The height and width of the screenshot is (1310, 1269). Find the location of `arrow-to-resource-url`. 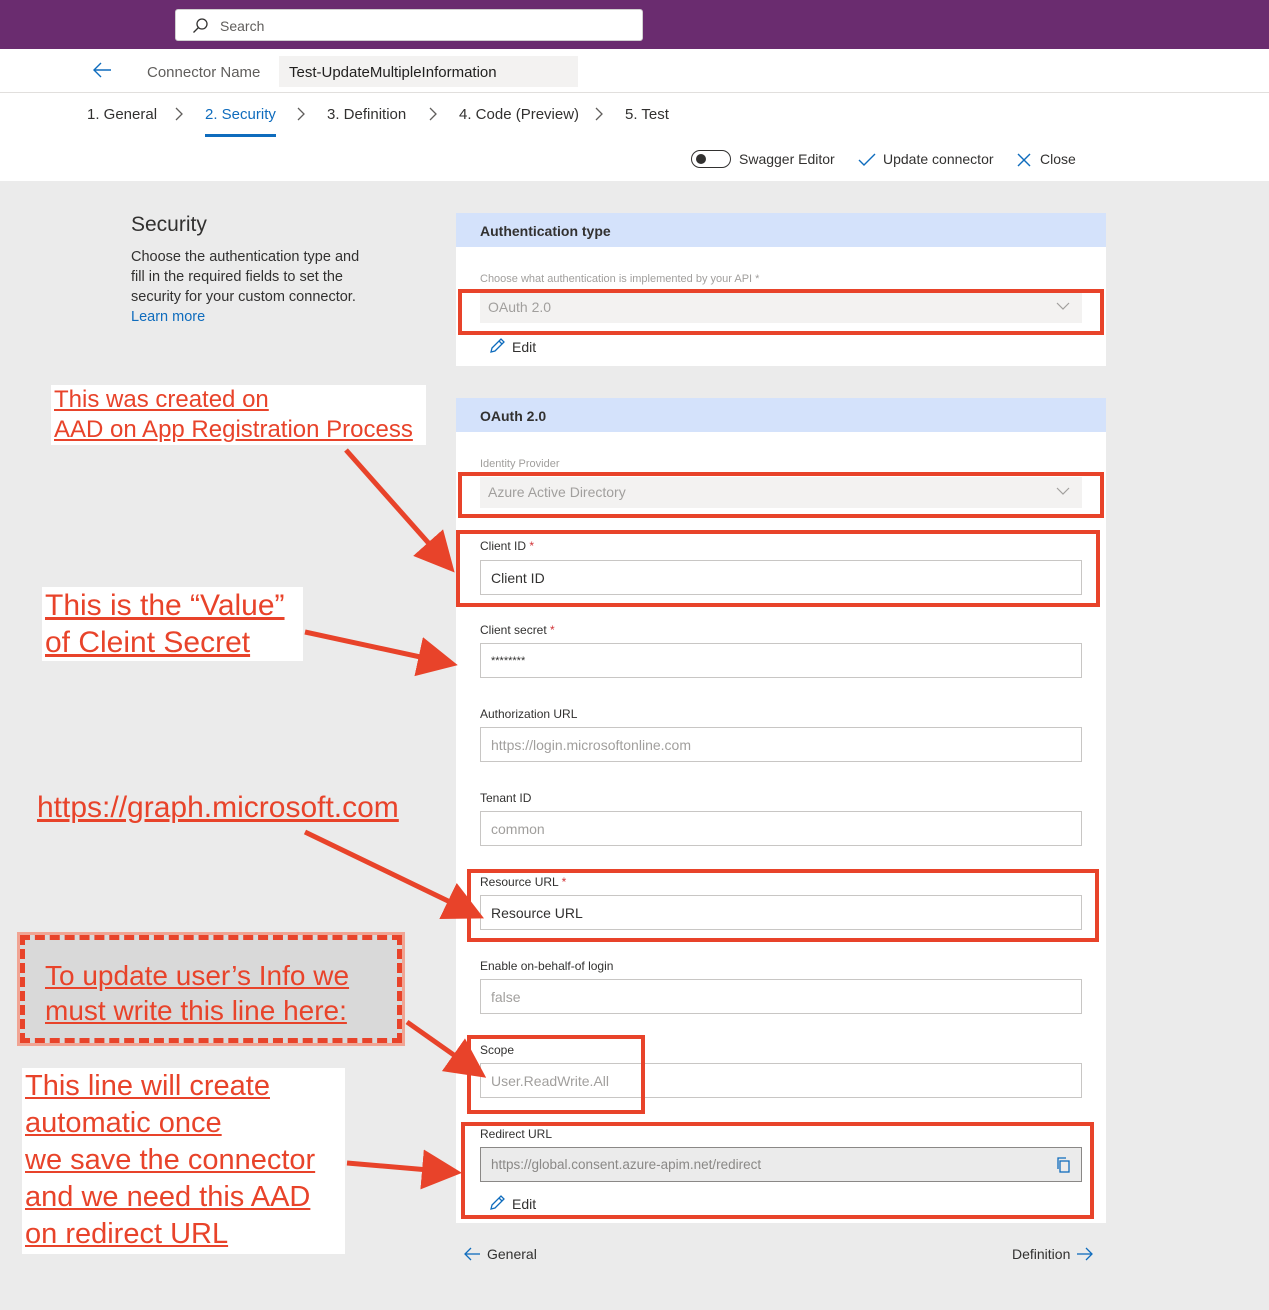

arrow-to-resource-url is located at coordinates (394, 874).